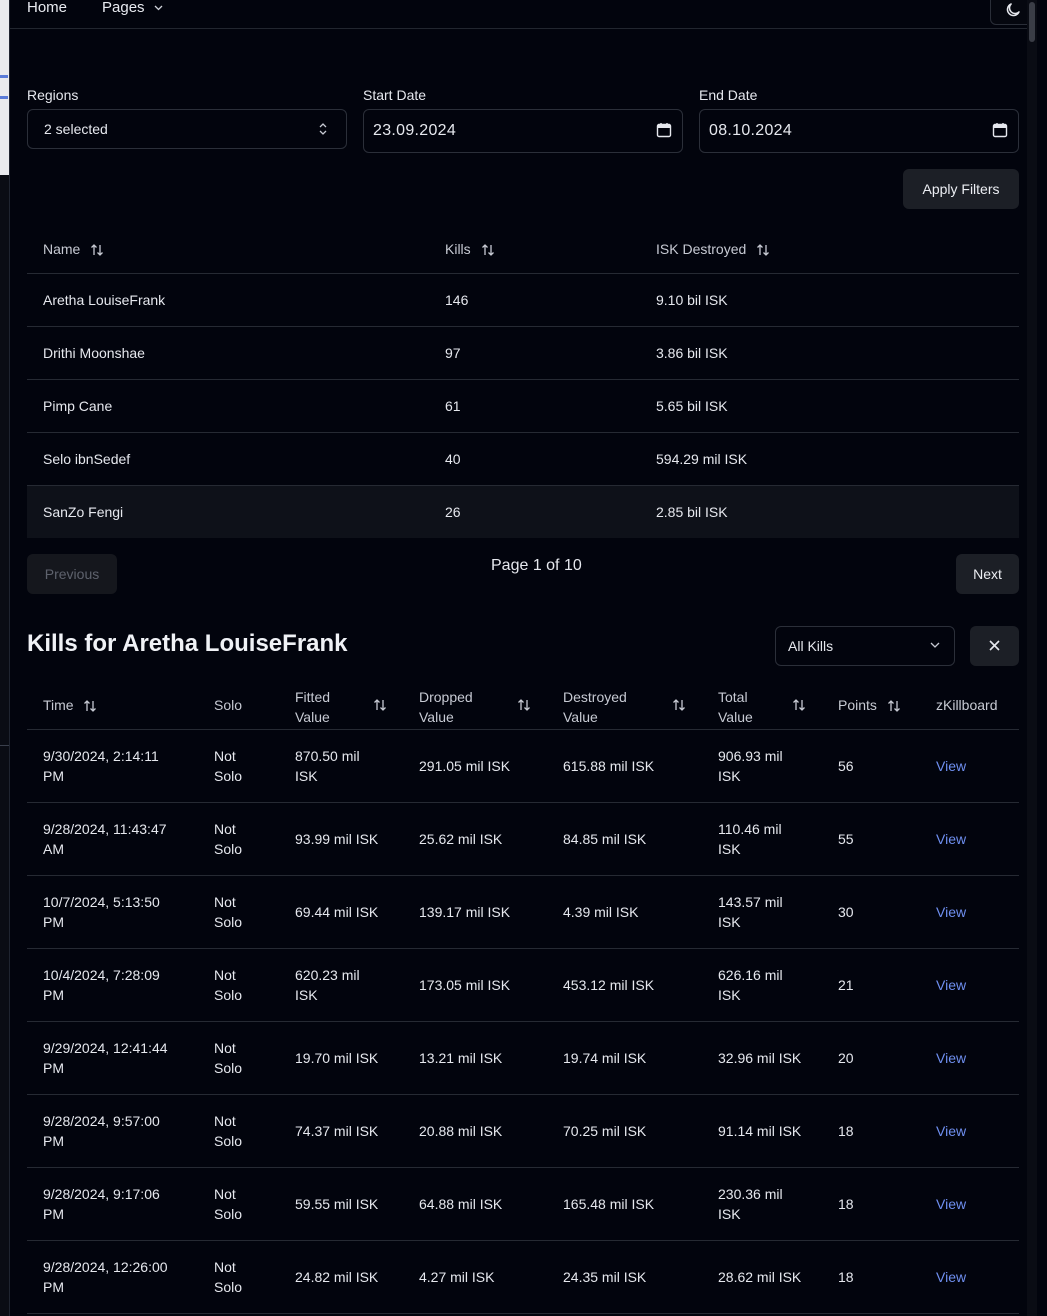 The image size is (1047, 1316). Describe the element at coordinates (76, 129) in the screenshot. I see `regions-select-value: 2 selected` at that location.